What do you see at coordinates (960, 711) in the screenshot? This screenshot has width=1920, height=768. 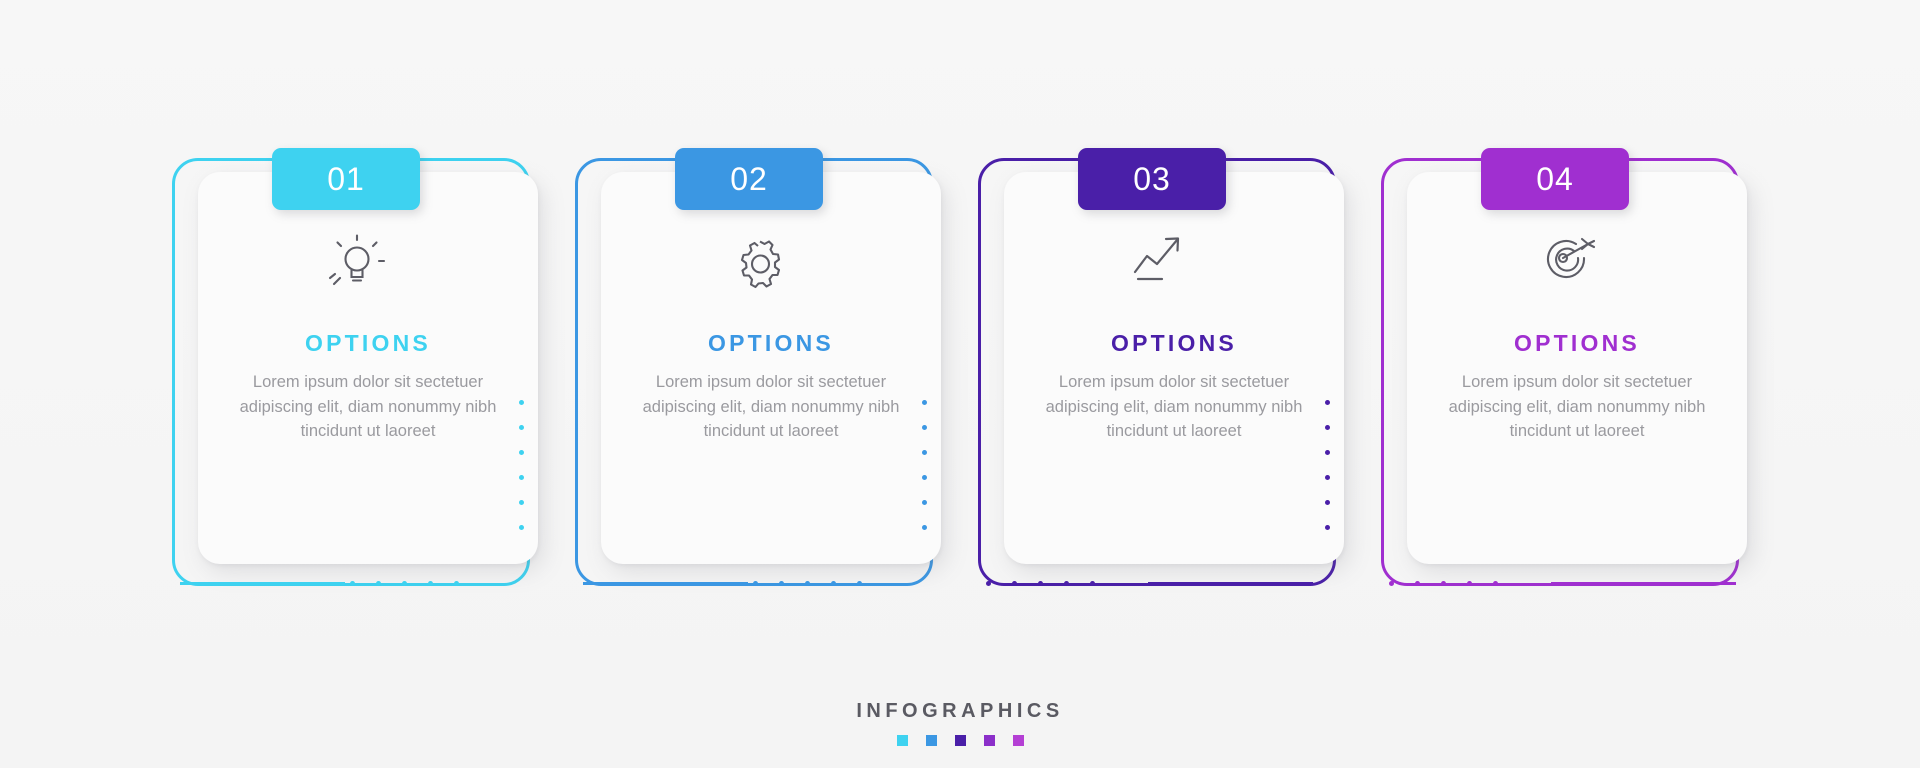 I see `footer-title: INFOGRAPHICS` at bounding box center [960, 711].